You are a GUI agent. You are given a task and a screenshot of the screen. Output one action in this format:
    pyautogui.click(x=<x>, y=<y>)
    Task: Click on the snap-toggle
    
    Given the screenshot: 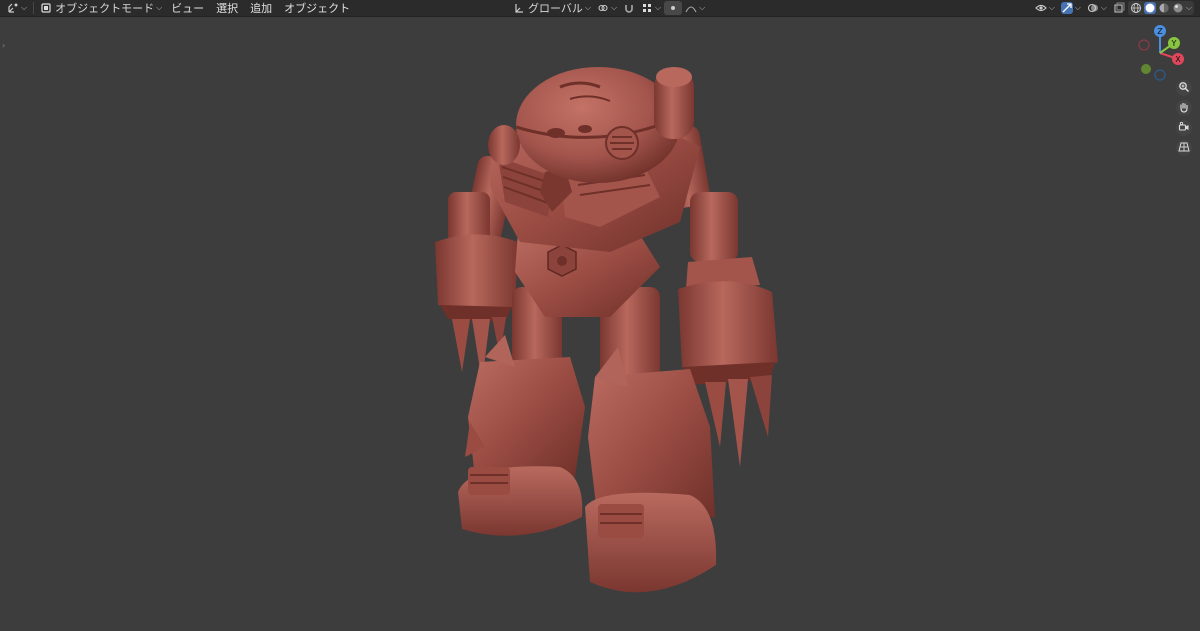 What is the action you would take?
    pyautogui.click(x=629, y=8)
    